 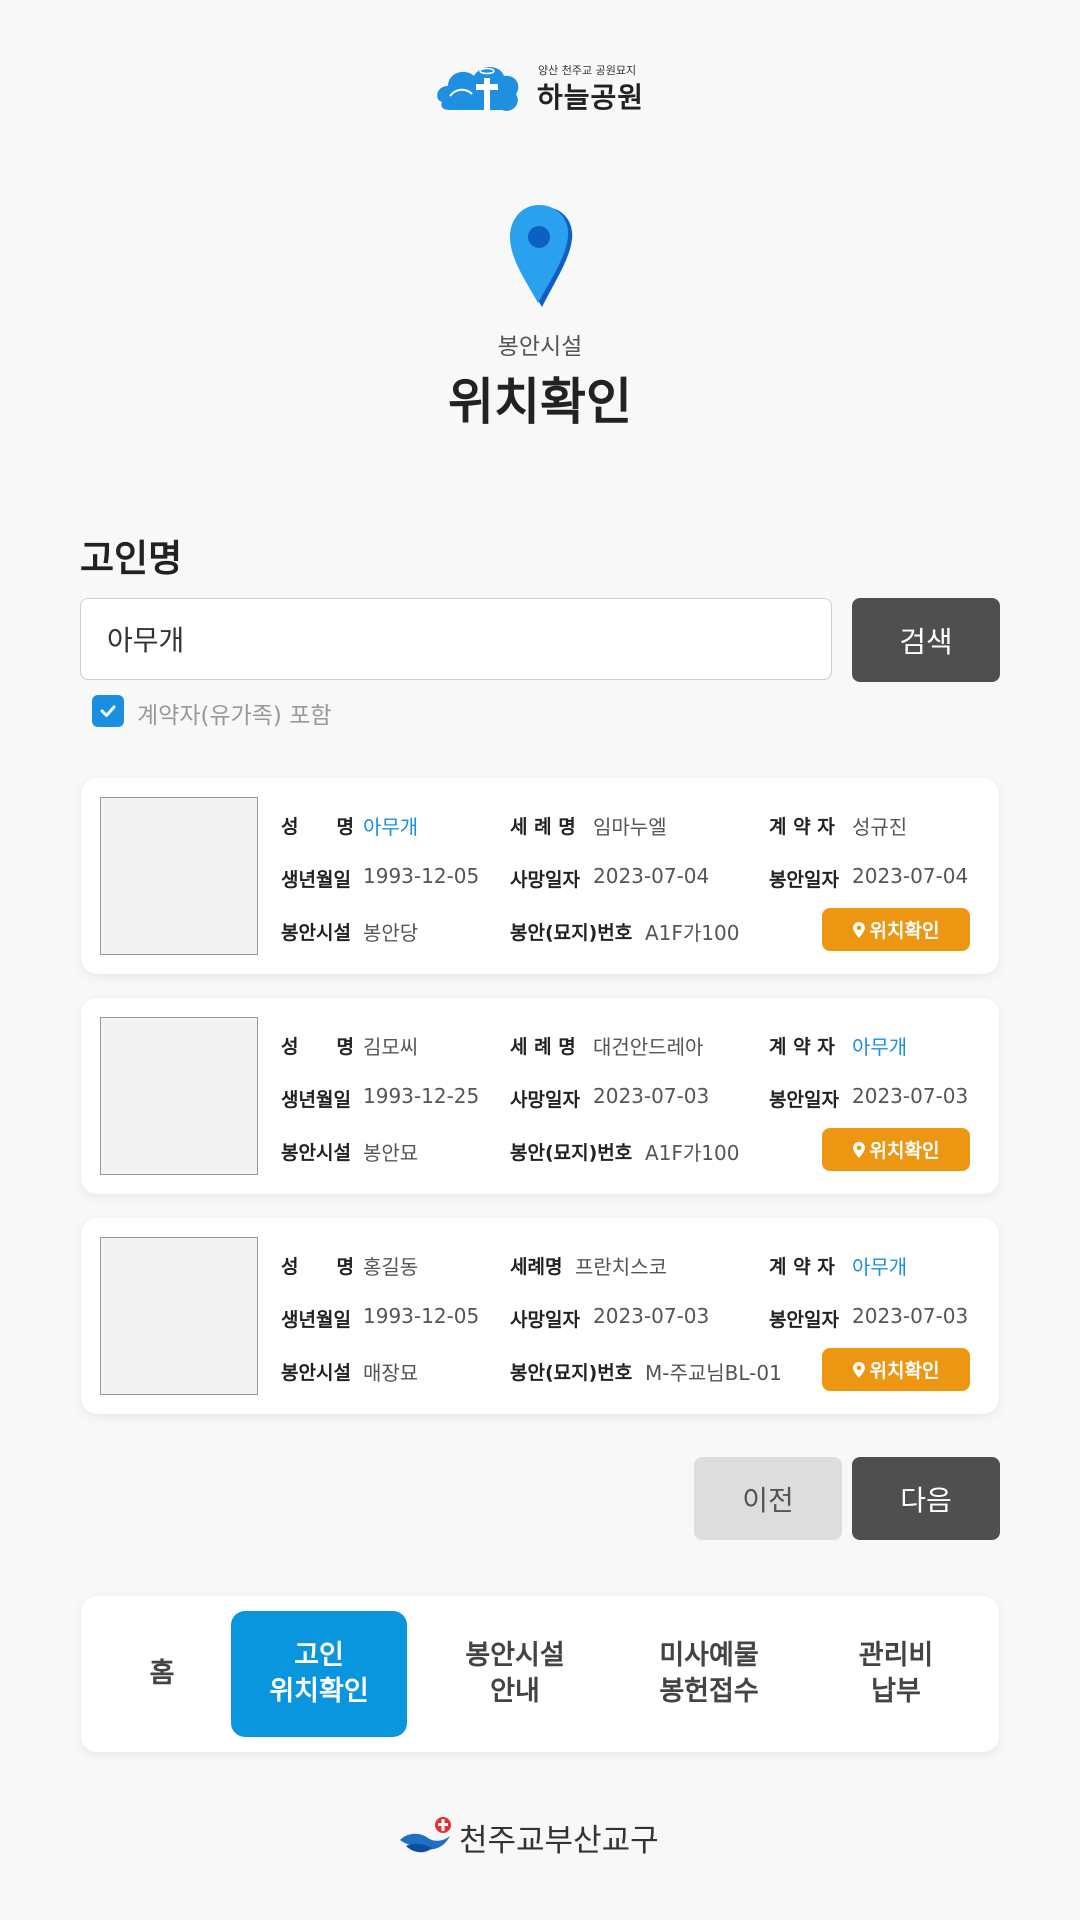 What do you see at coordinates (621, 1267) in the screenshot?
I see `baptism-value: 프란치스코` at bounding box center [621, 1267].